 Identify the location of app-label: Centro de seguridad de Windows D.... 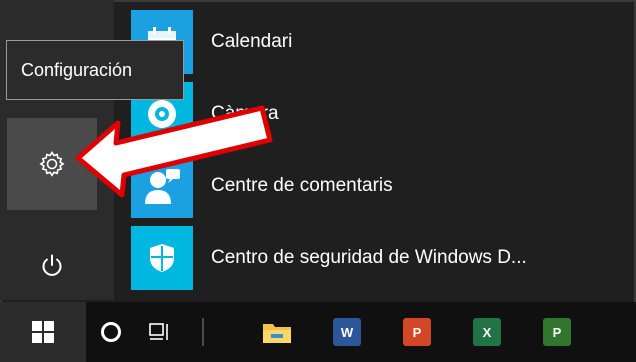
(369, 257).